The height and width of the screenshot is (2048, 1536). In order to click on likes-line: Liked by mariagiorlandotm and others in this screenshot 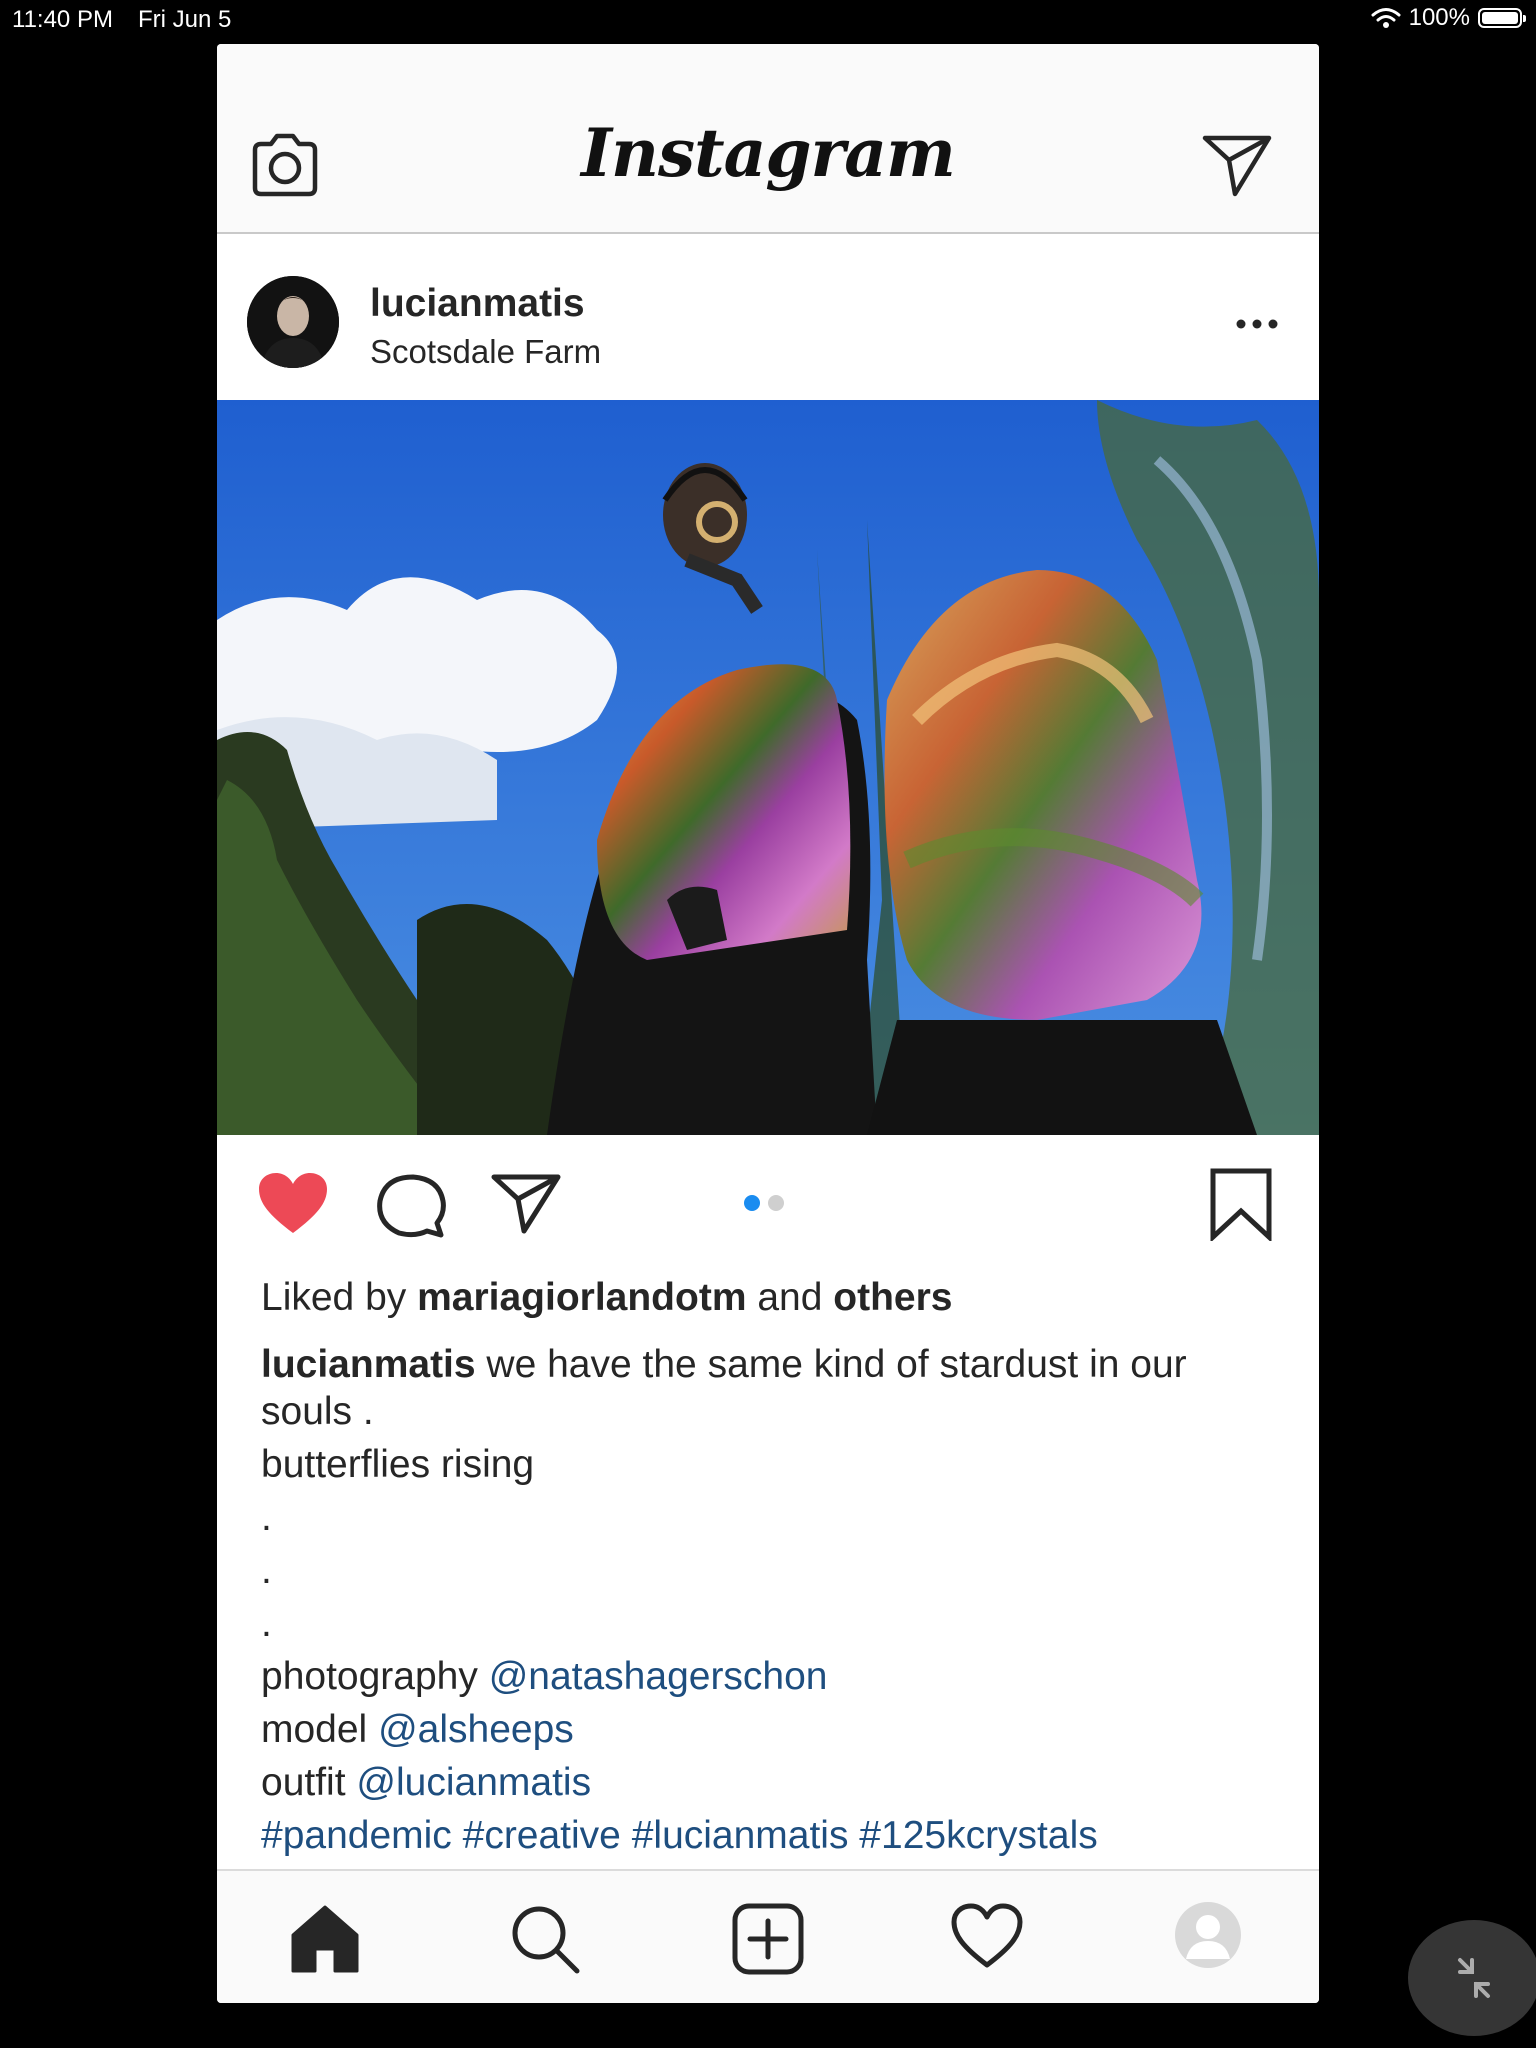, I will do `click(771, 1297)`.